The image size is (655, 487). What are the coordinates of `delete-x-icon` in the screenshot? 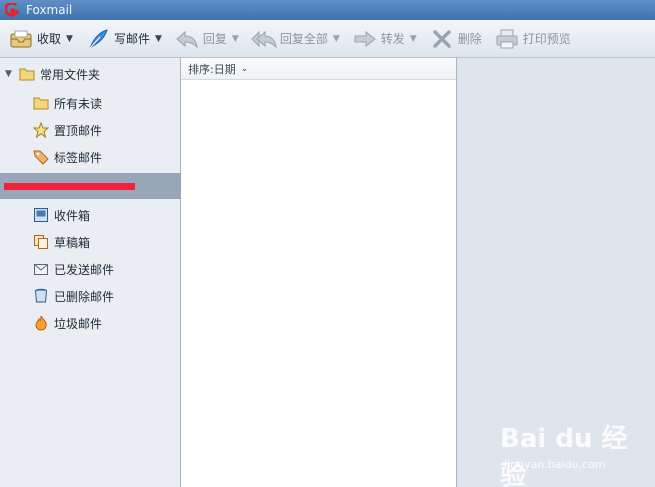 It's located at (442, 39).